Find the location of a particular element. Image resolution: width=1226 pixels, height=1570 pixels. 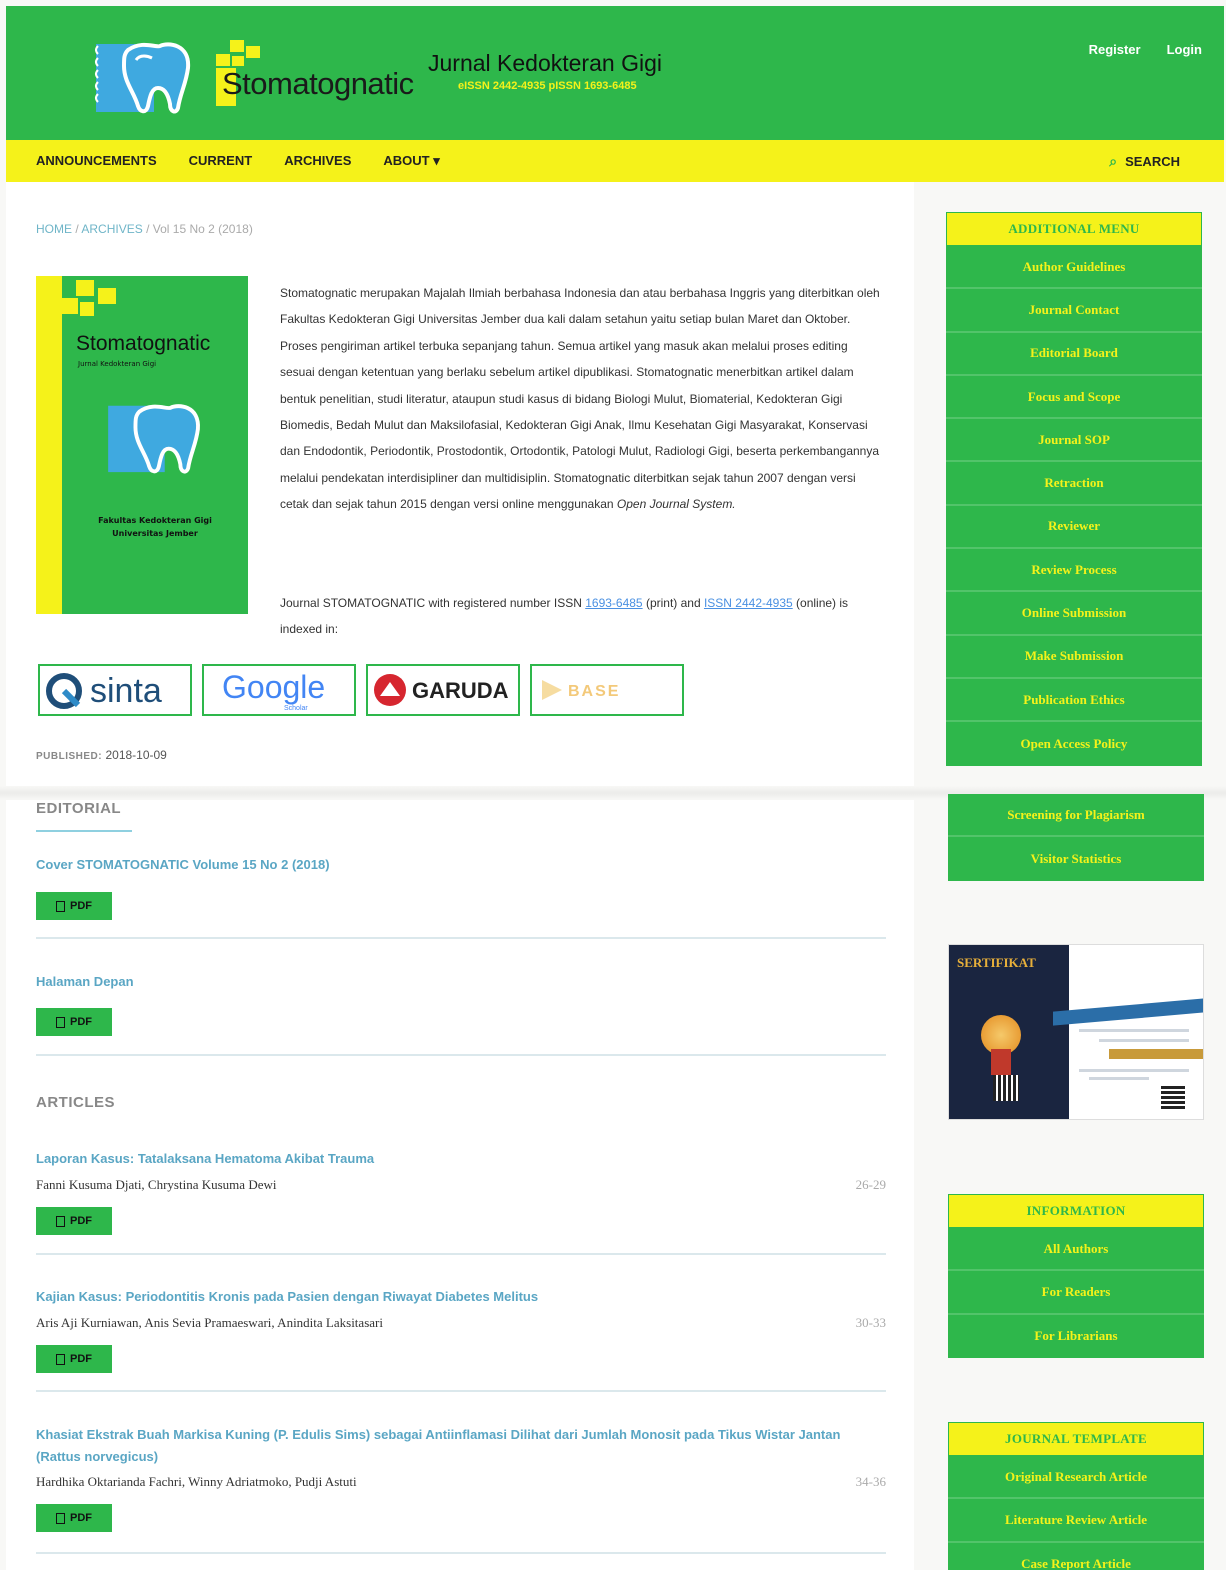

issn-print-link: 1693-6485 is located at coordinates (613, 603).